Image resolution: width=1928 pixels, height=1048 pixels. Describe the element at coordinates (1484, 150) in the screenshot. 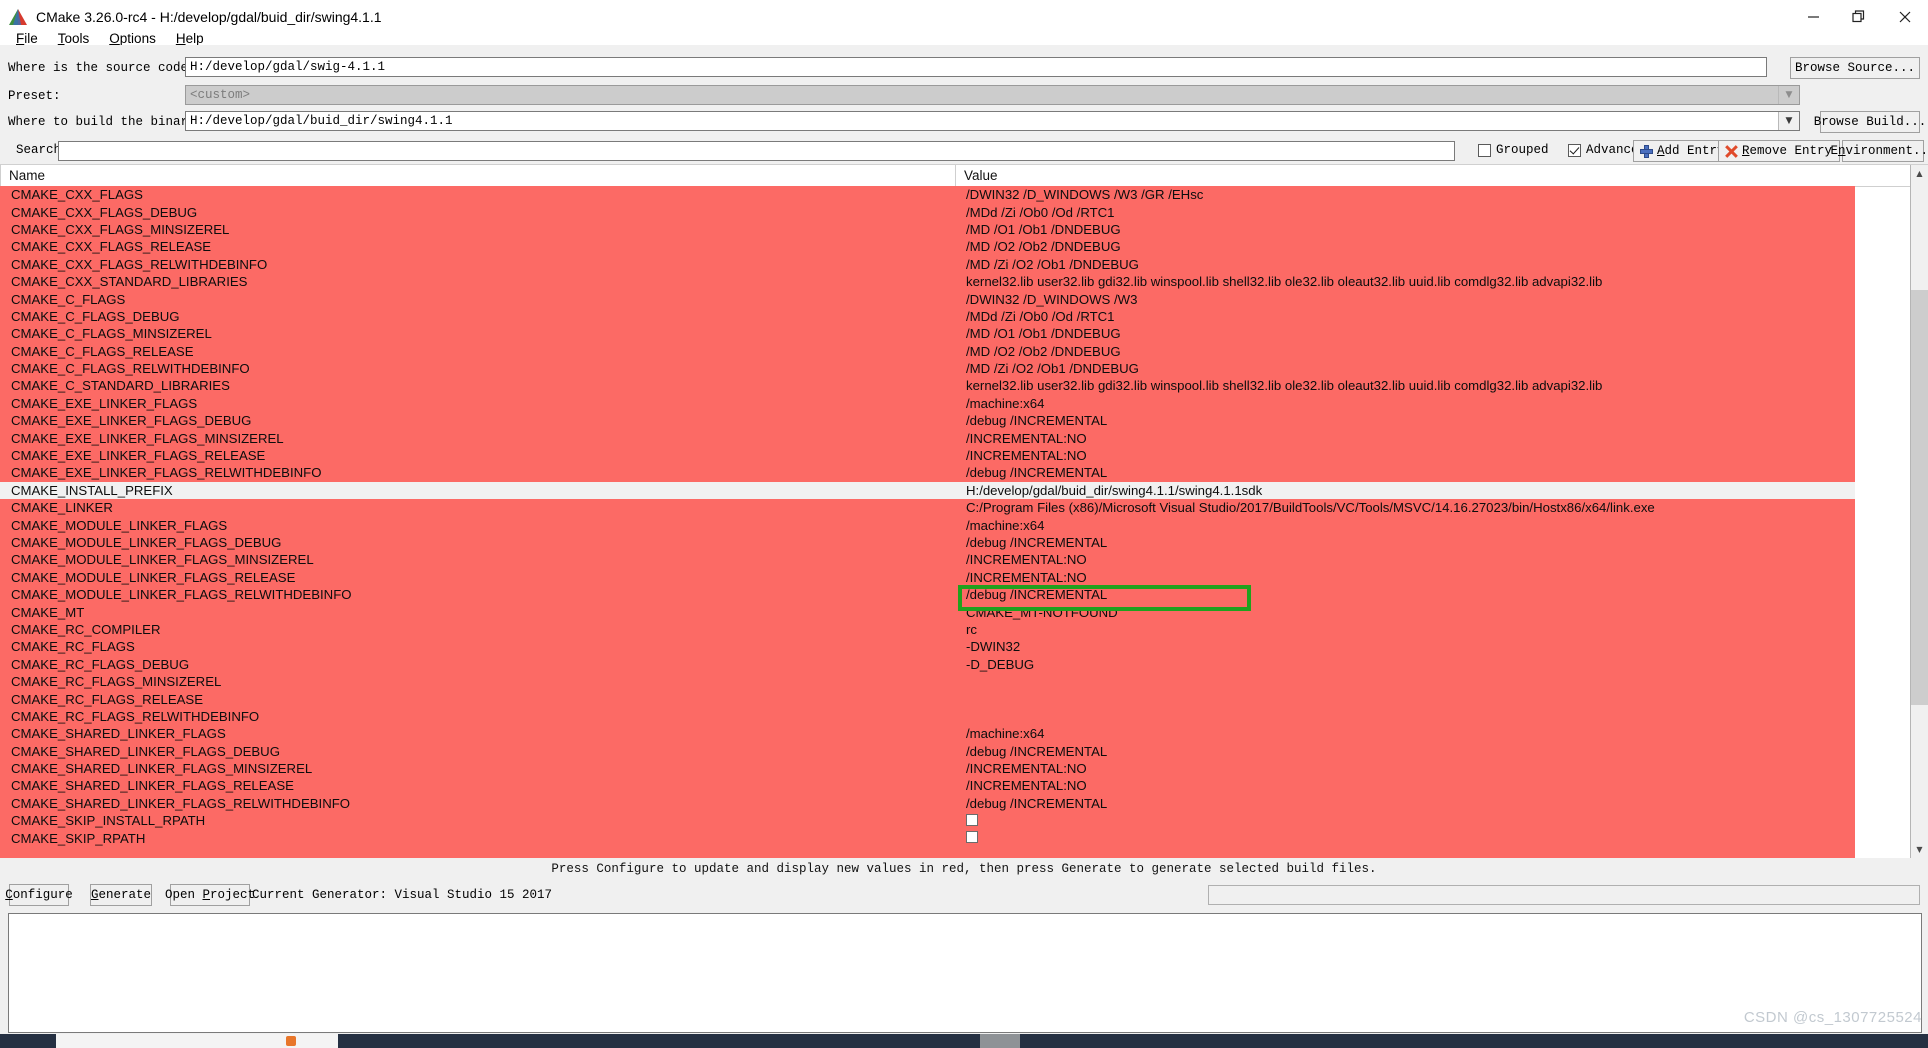

I see `grouped-checkbox-box` at that location.